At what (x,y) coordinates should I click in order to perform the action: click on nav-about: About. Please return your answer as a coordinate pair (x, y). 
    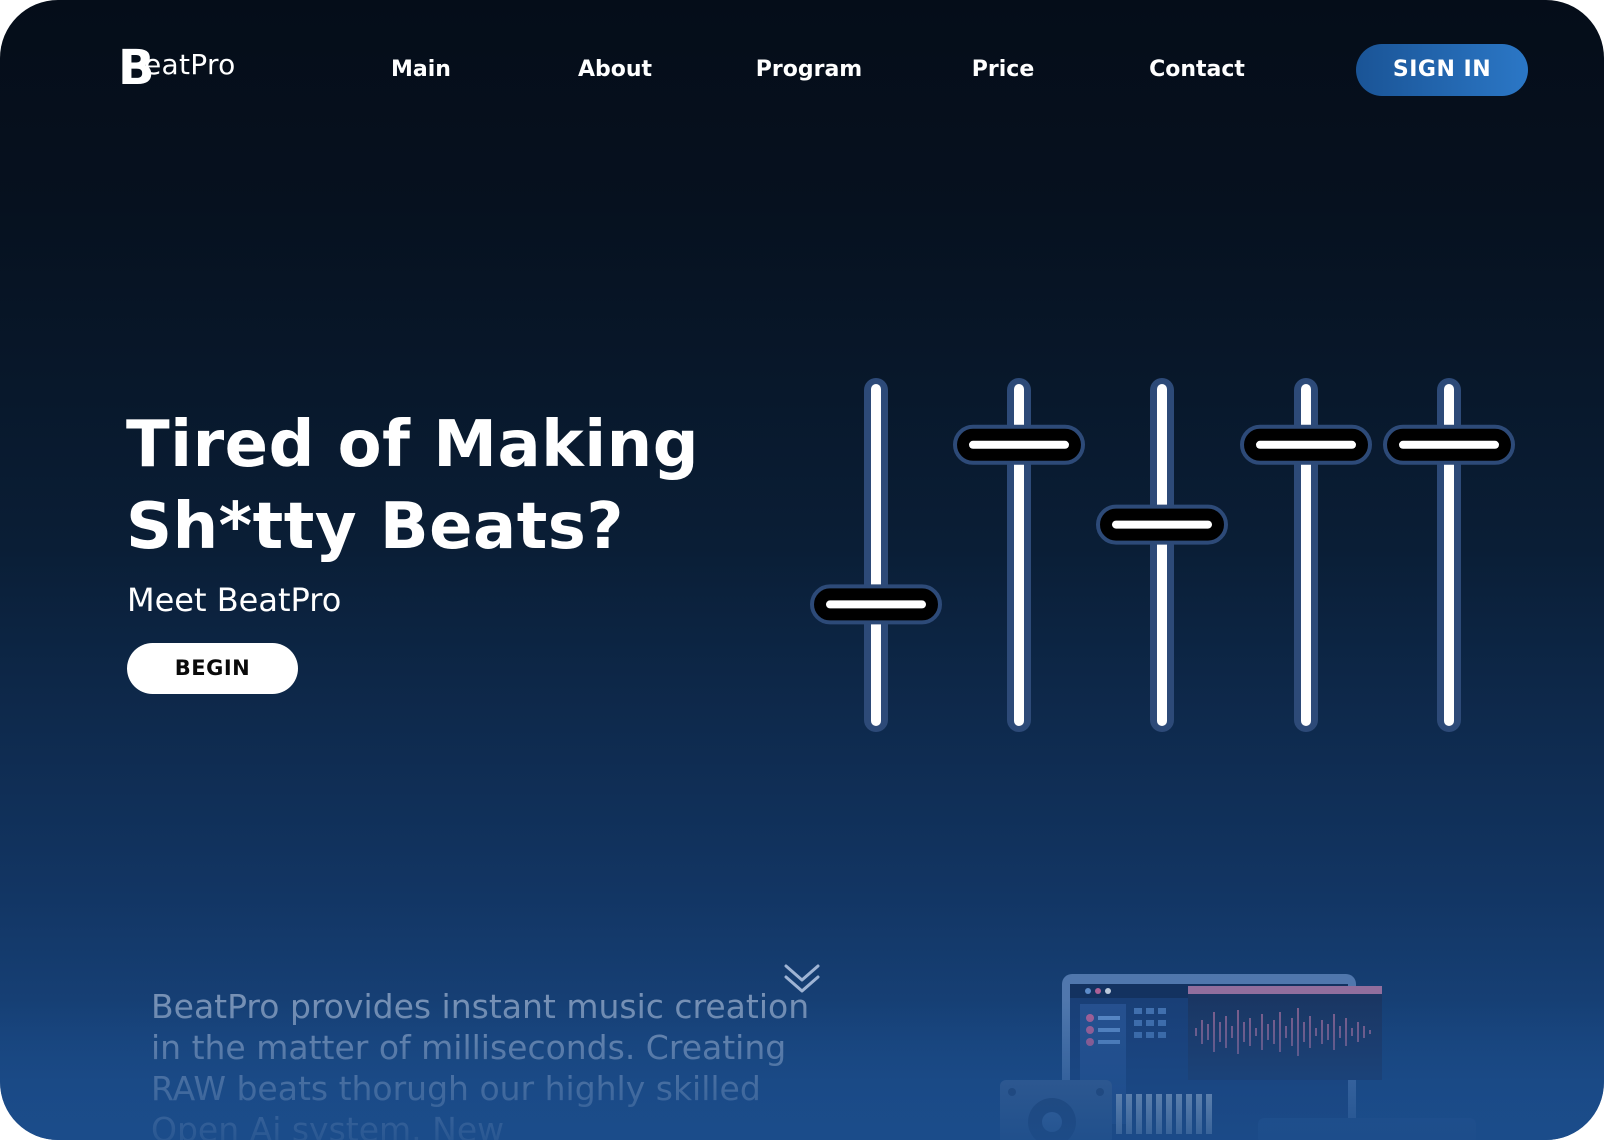
    Looking at the image, I should click on (615, 70).